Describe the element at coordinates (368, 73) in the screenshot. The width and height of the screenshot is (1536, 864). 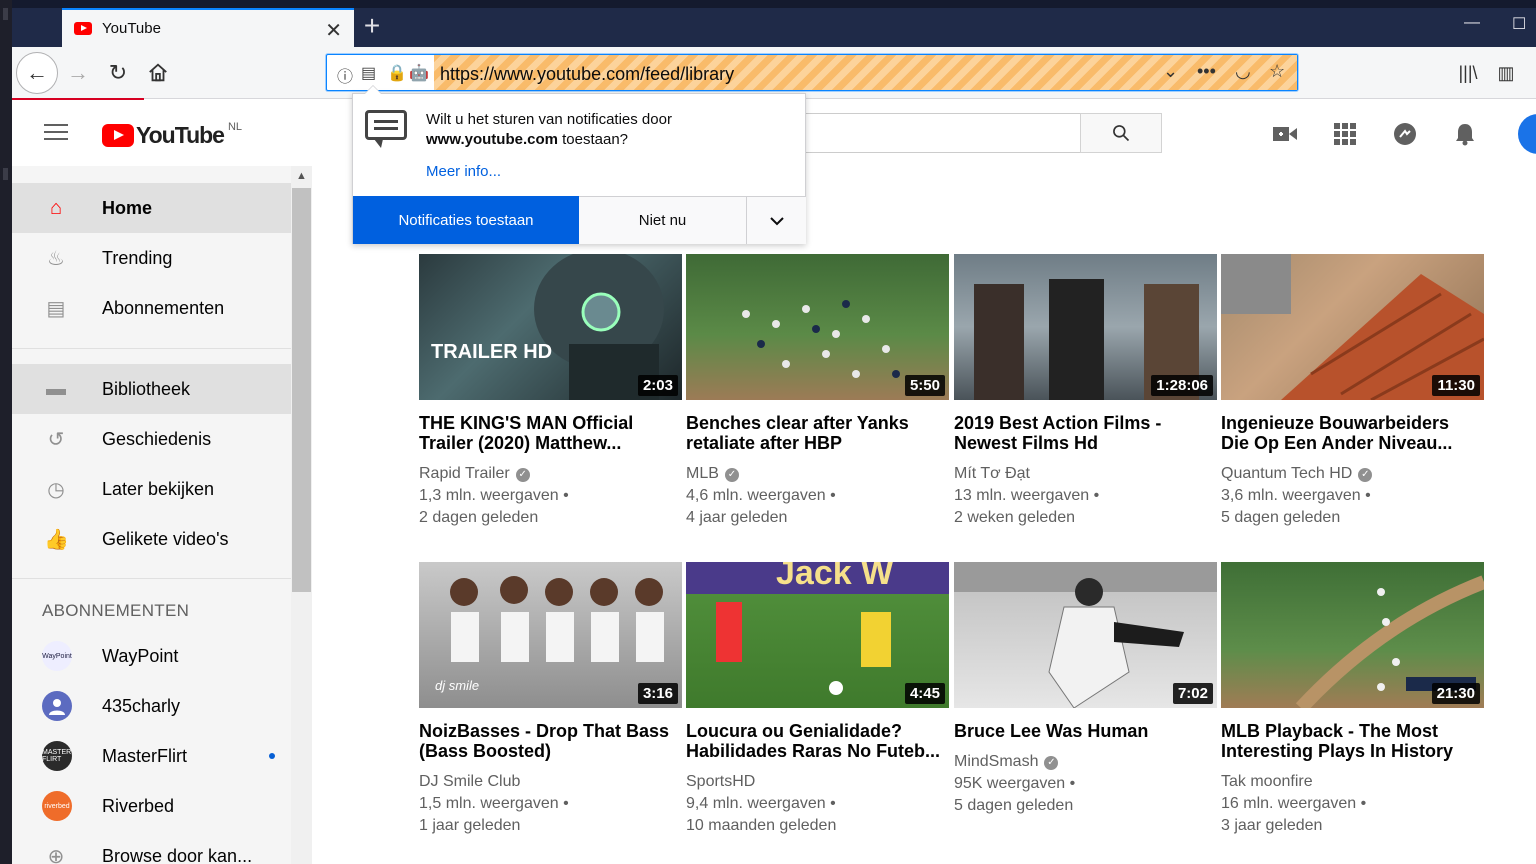
I see `notification-permission-icon: ▤` at that location.